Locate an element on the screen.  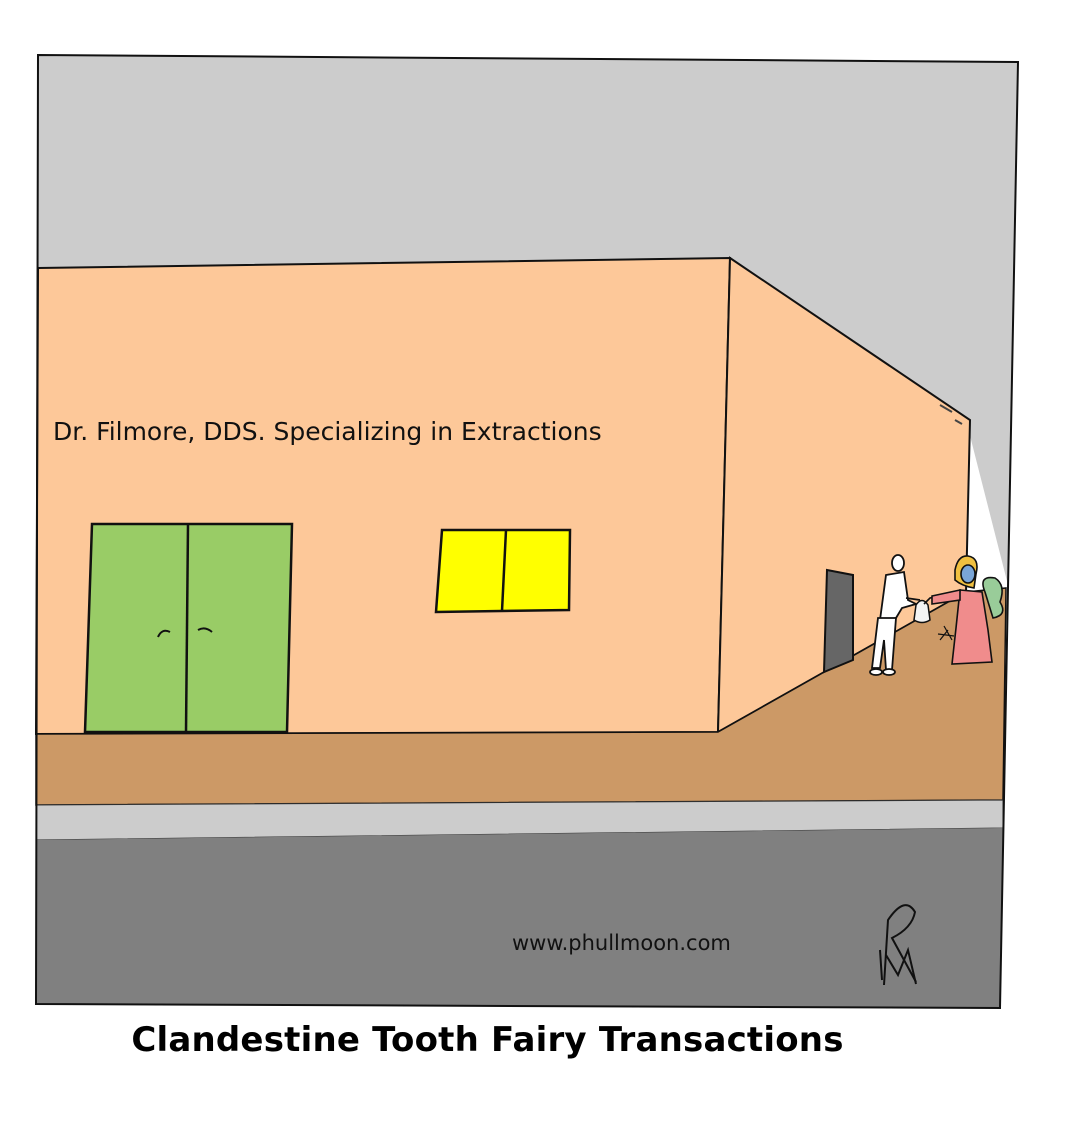
street is located at coordinates (519, 918).